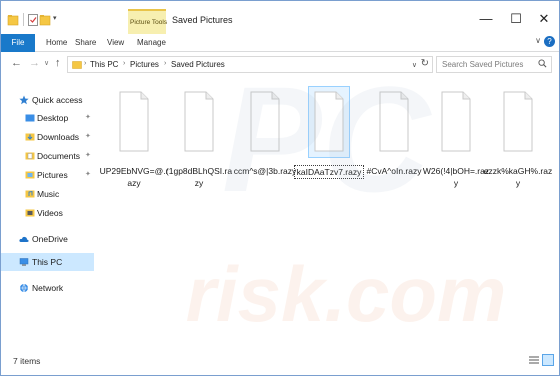 This screenshot has height=376, width=560. Describe the element at coordinates (329, 172) in the screenshot. I see `file-name: kaIDAaTzv7.razy` at that location.